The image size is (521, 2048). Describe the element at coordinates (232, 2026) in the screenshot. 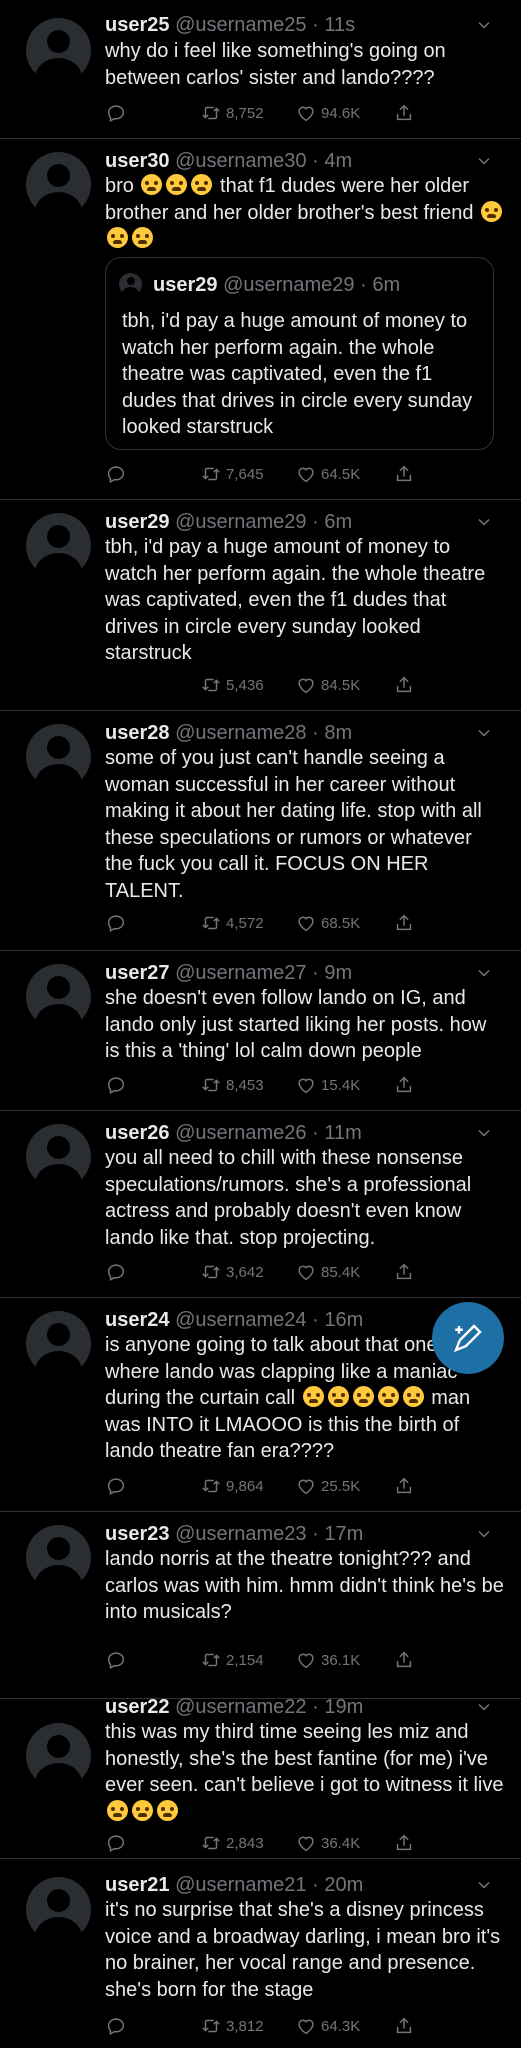

I see `retweet-button: 3,812` at that location.